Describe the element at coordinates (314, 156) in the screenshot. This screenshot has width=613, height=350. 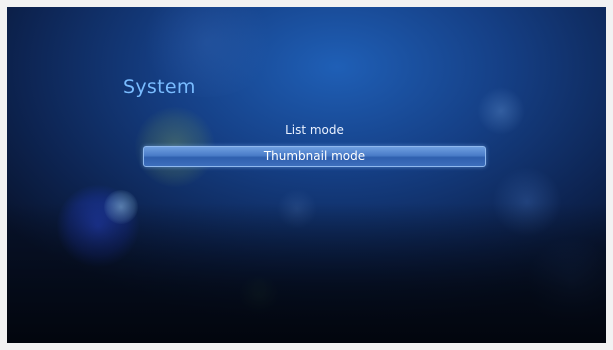
I see `menu-item-thumbnail-mode: Thumbnail mode` at that location.